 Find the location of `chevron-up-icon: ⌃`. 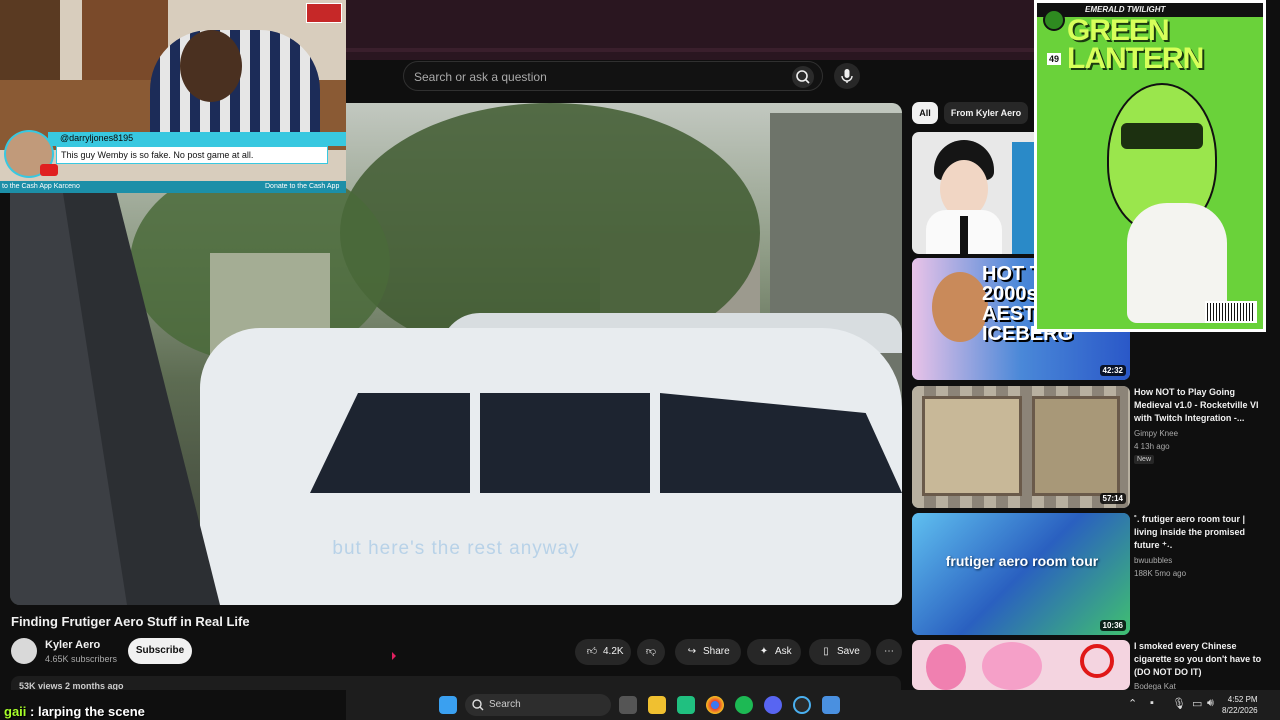

chevron-up-icon: ⌃ is located at coordinates (1132, 703).